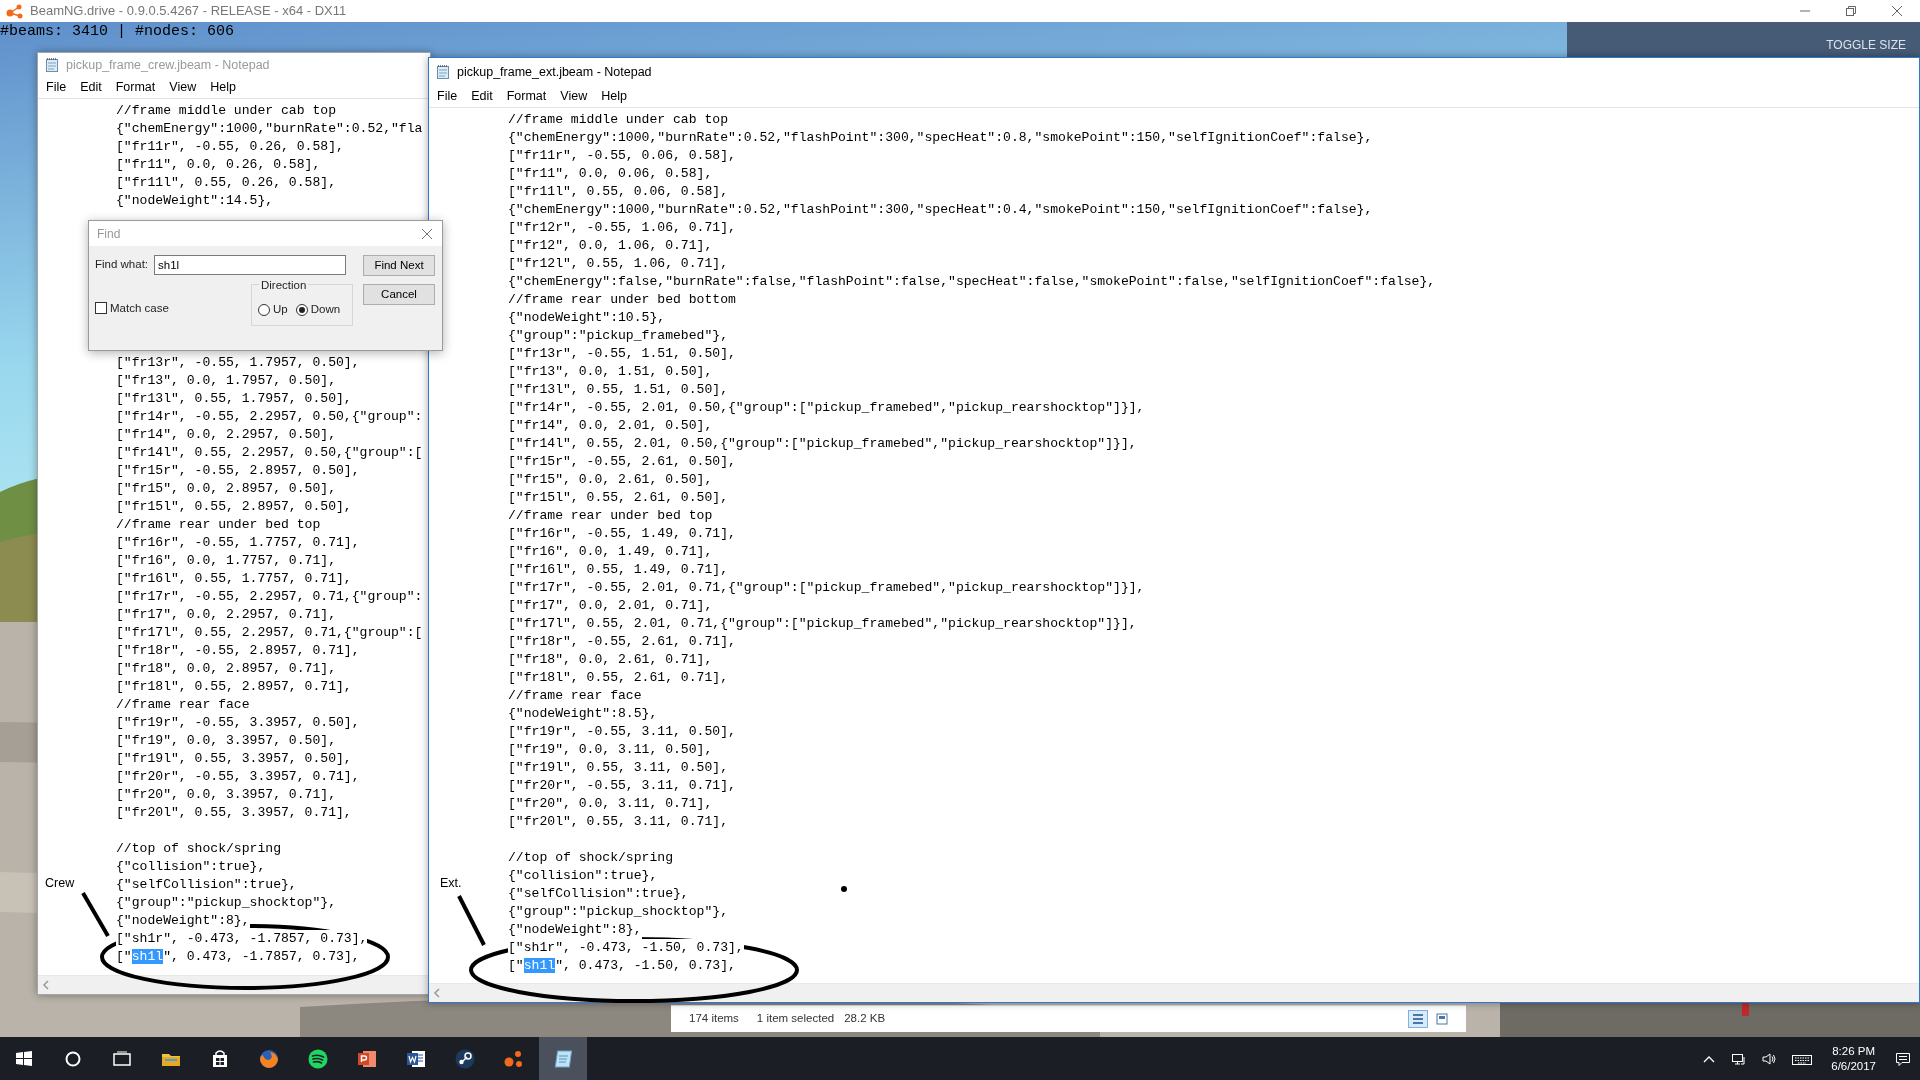 This screenshot has width=1920, height=1080. What do you see at coordinates (188, 11) in the screenshot?
I see `window-title: BeamNG.drive - 0.9.0.5.4267 - RELEASE - x64 - DX11` at bounding box center [188, 11].